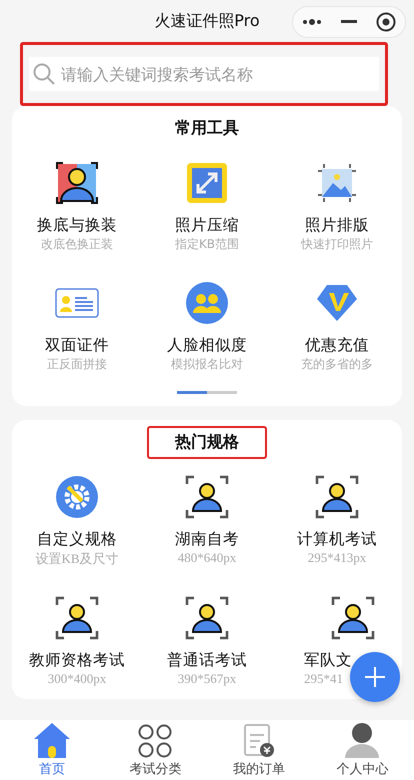 The image size is (414, 780). I want to click on plus-icon, so click(375, 677).